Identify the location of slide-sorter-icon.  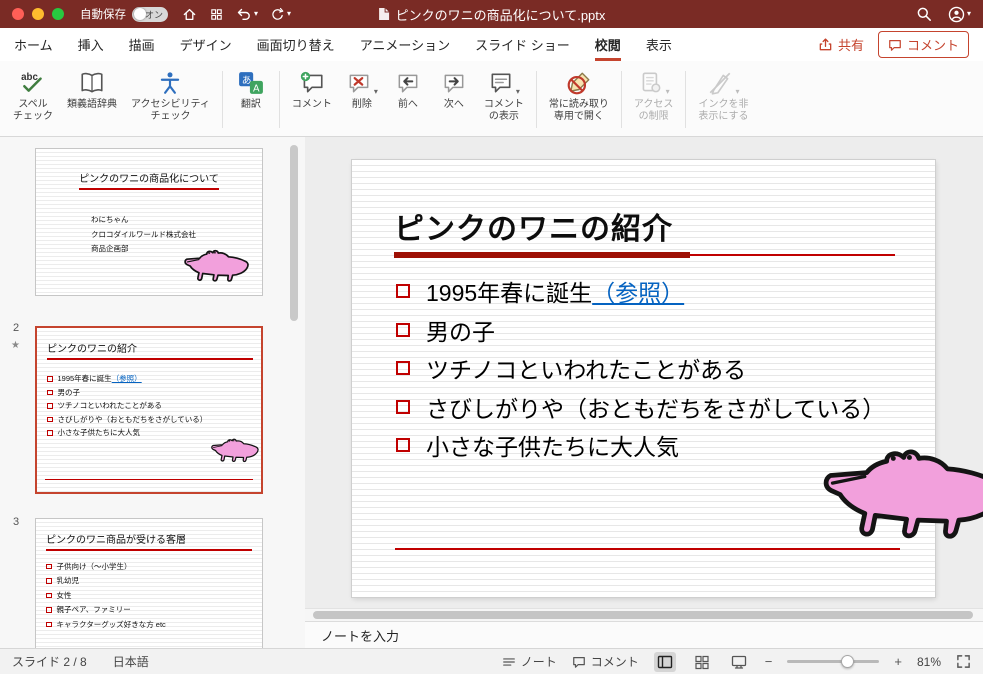
(702, 662).